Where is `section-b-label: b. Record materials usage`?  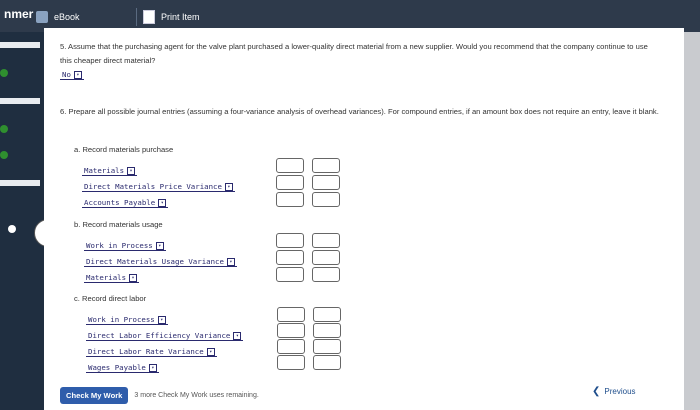
section-b-label: b. Record materials usage is located at coordinates (118, 224).